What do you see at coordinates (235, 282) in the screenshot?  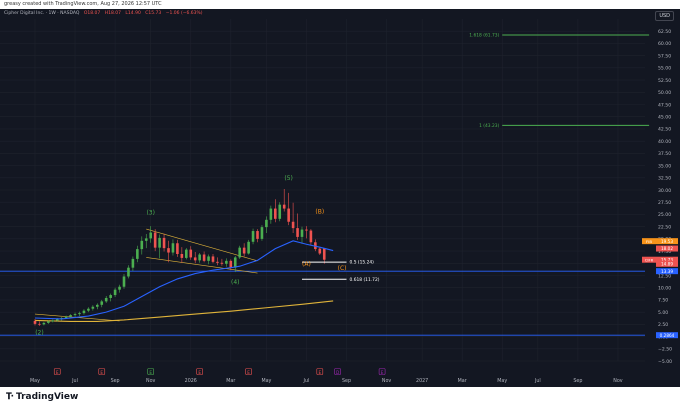 I see `wave-label: (4)` at bounding box center [235, 282].